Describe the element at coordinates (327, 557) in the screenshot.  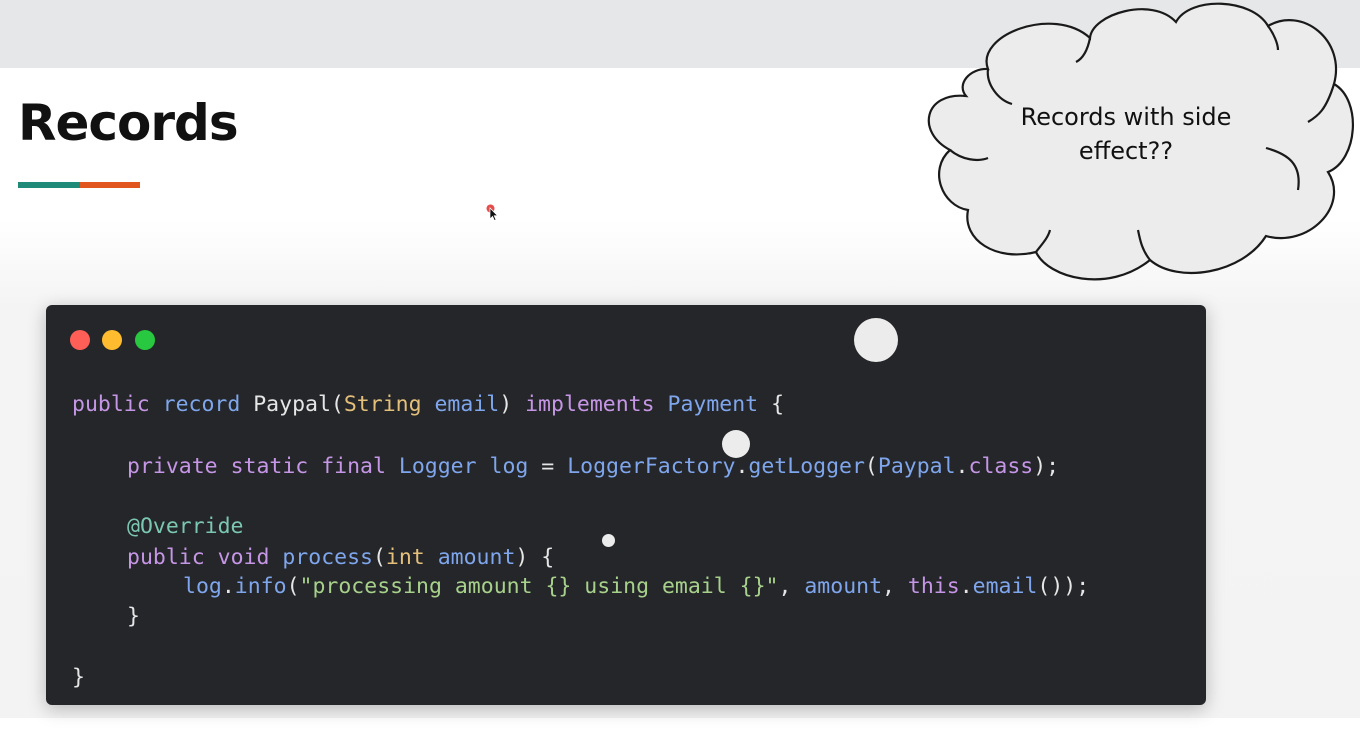
I see `code-token: process` at that location.